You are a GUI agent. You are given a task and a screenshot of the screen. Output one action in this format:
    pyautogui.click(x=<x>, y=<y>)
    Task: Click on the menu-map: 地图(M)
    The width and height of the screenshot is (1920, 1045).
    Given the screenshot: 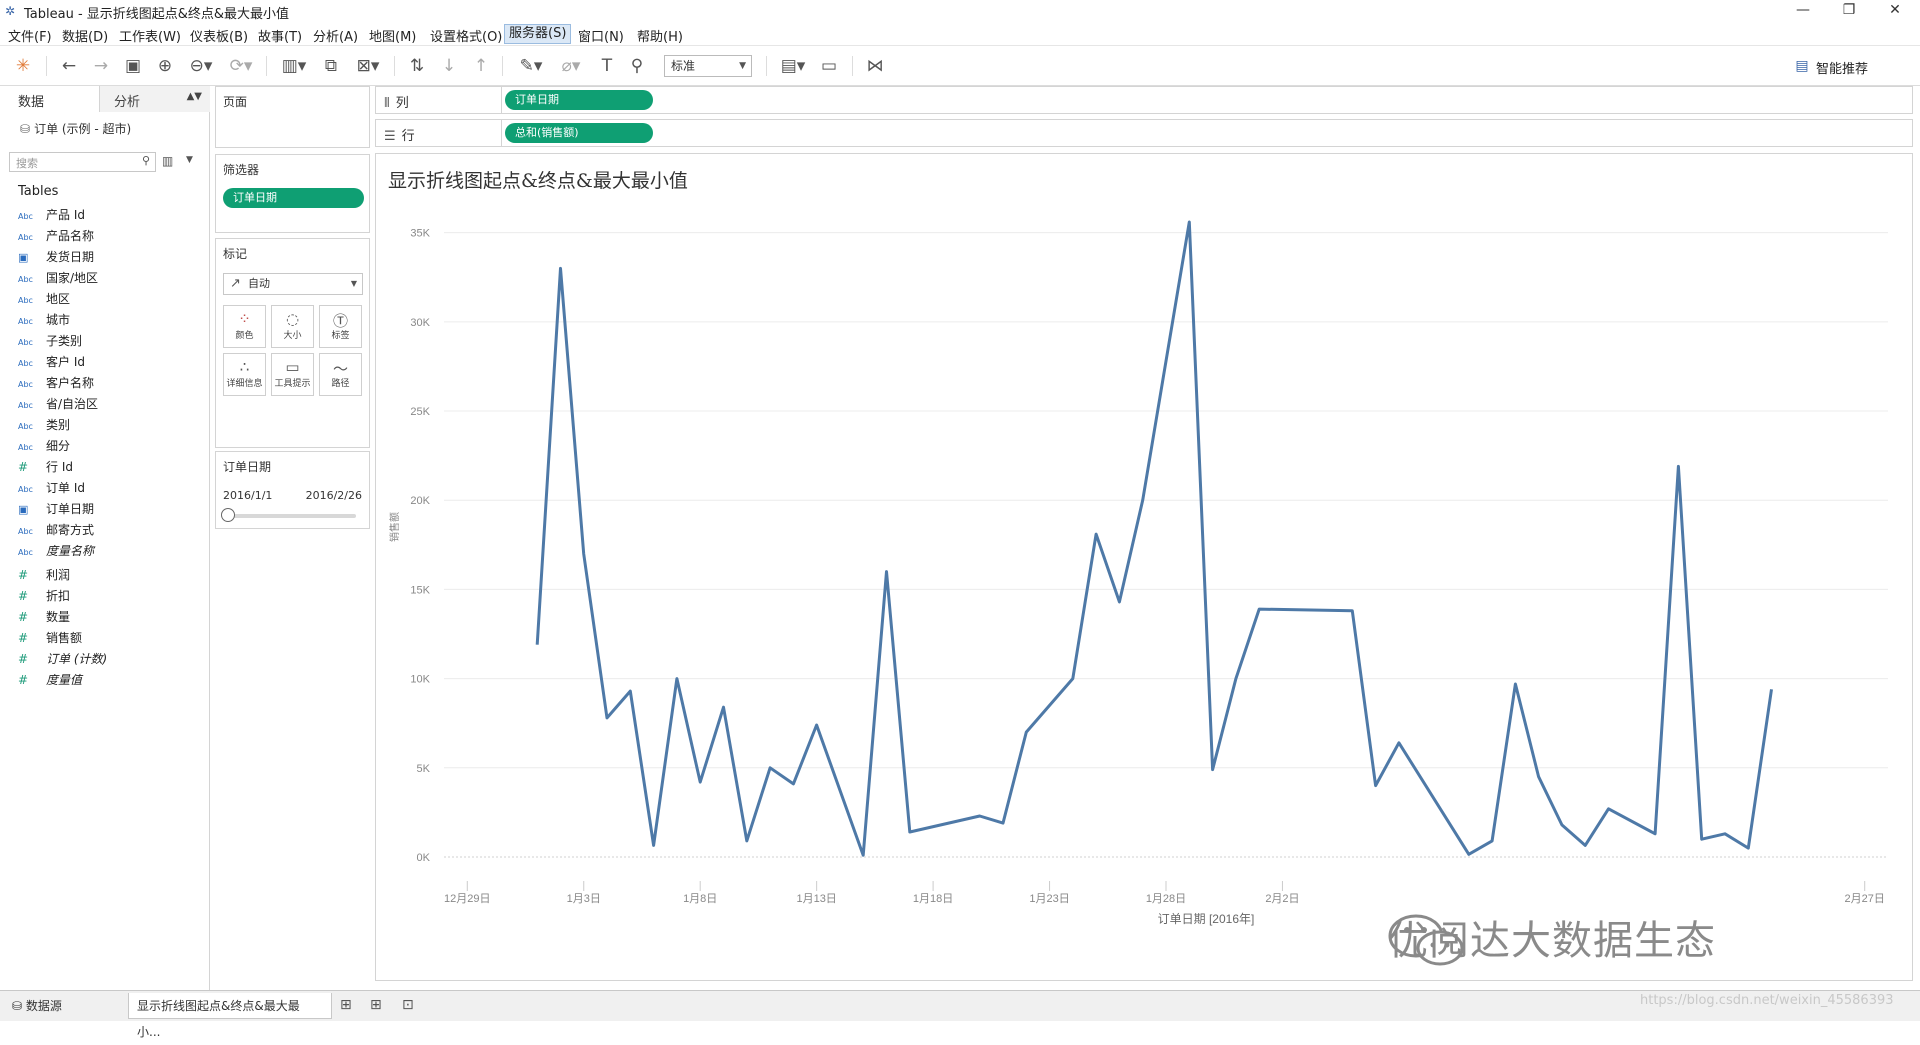 What is the action you would take?
    pyautogui.click(x=392, y=35)
    